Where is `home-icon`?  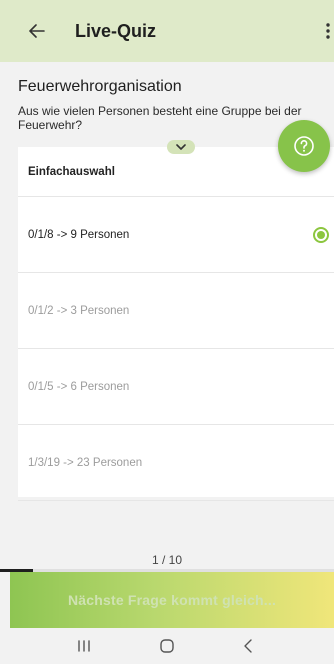 home-icon is located at coordinates (167, 646).